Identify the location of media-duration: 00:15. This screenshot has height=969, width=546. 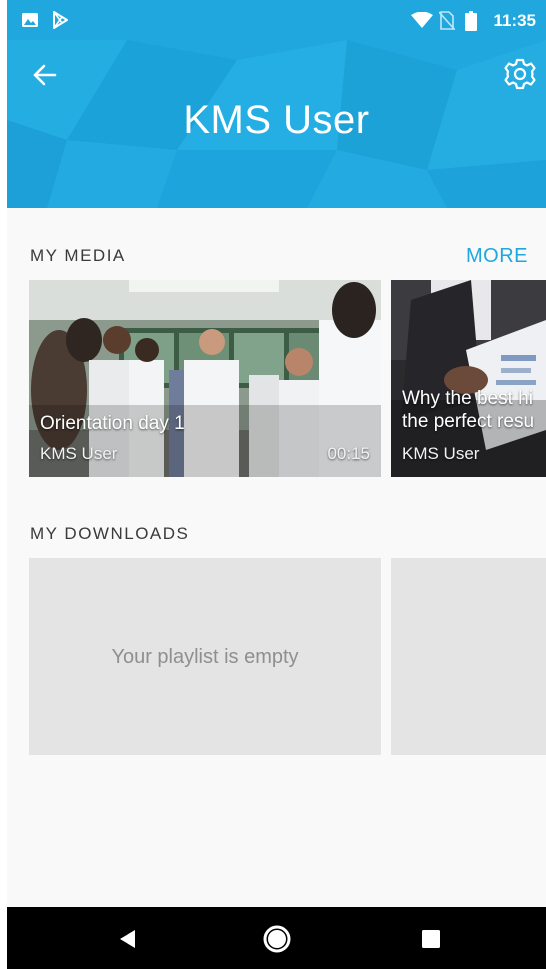
(348, 453).